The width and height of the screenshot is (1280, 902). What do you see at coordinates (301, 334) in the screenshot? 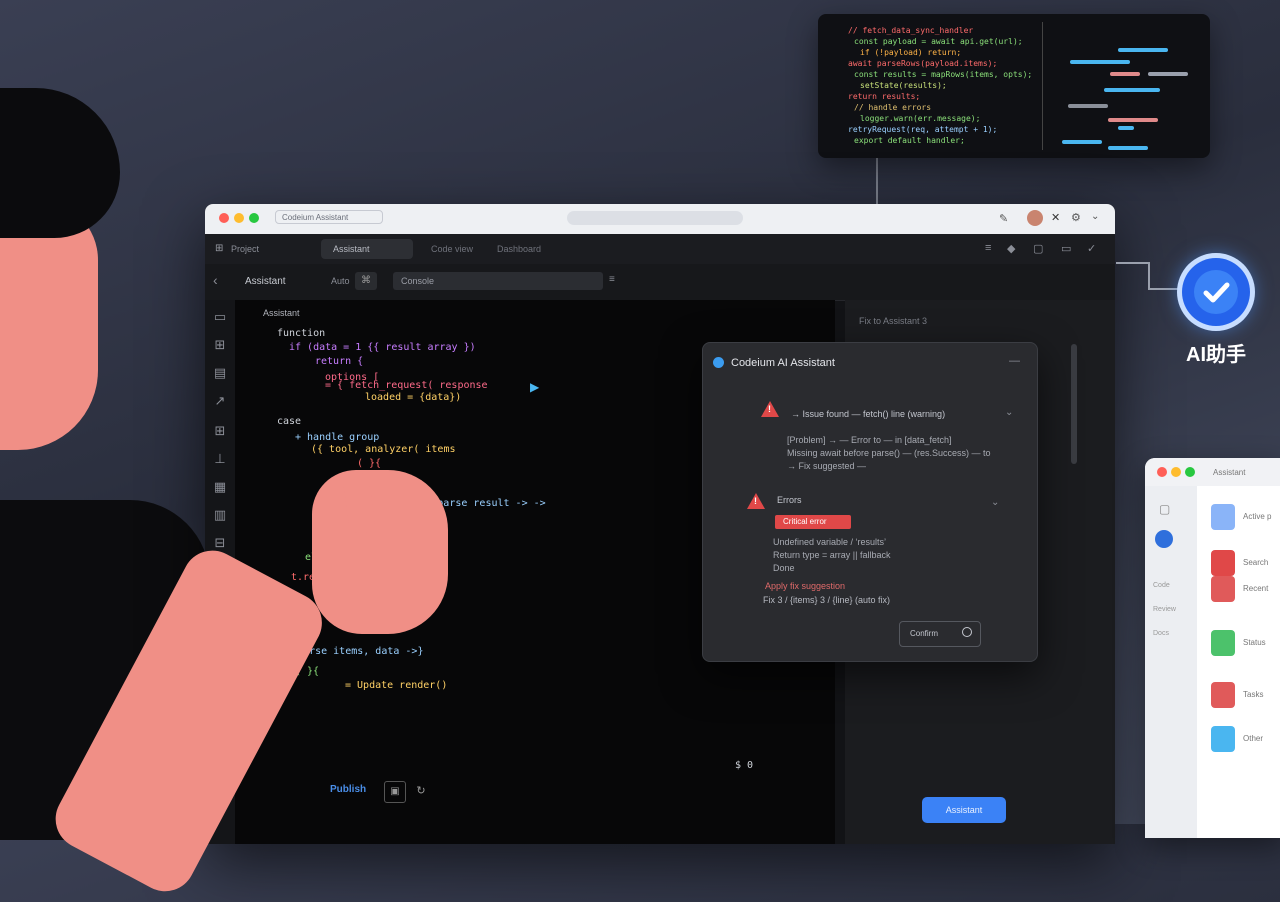
I see `code-line: function` at bounding box center [301, 334].